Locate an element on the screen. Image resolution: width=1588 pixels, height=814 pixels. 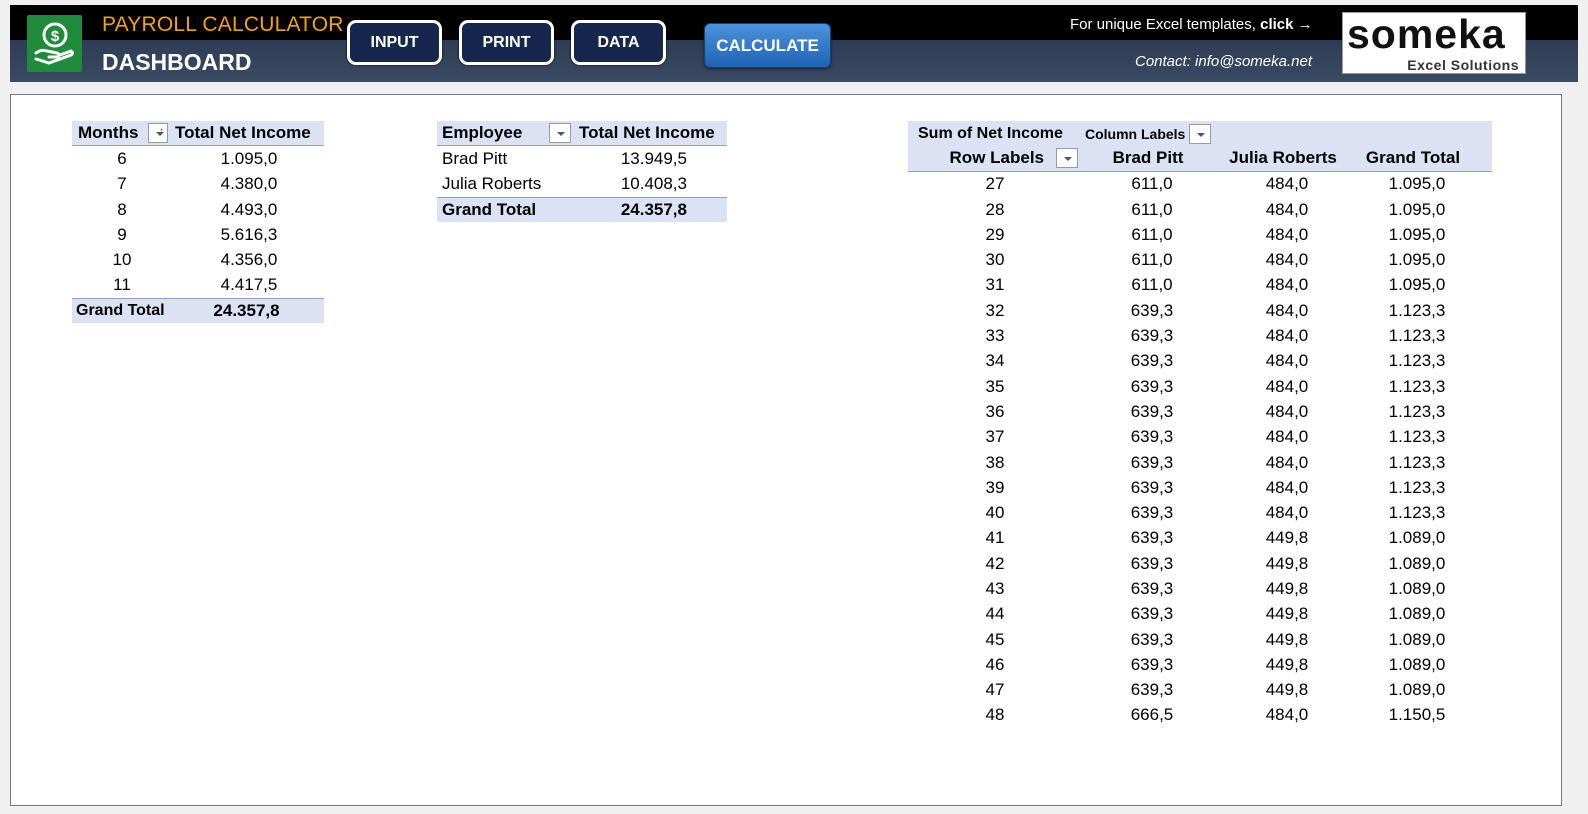
table-row: 48 666,5 484,0 1.150,5 is located at coordinates (1200, 715).